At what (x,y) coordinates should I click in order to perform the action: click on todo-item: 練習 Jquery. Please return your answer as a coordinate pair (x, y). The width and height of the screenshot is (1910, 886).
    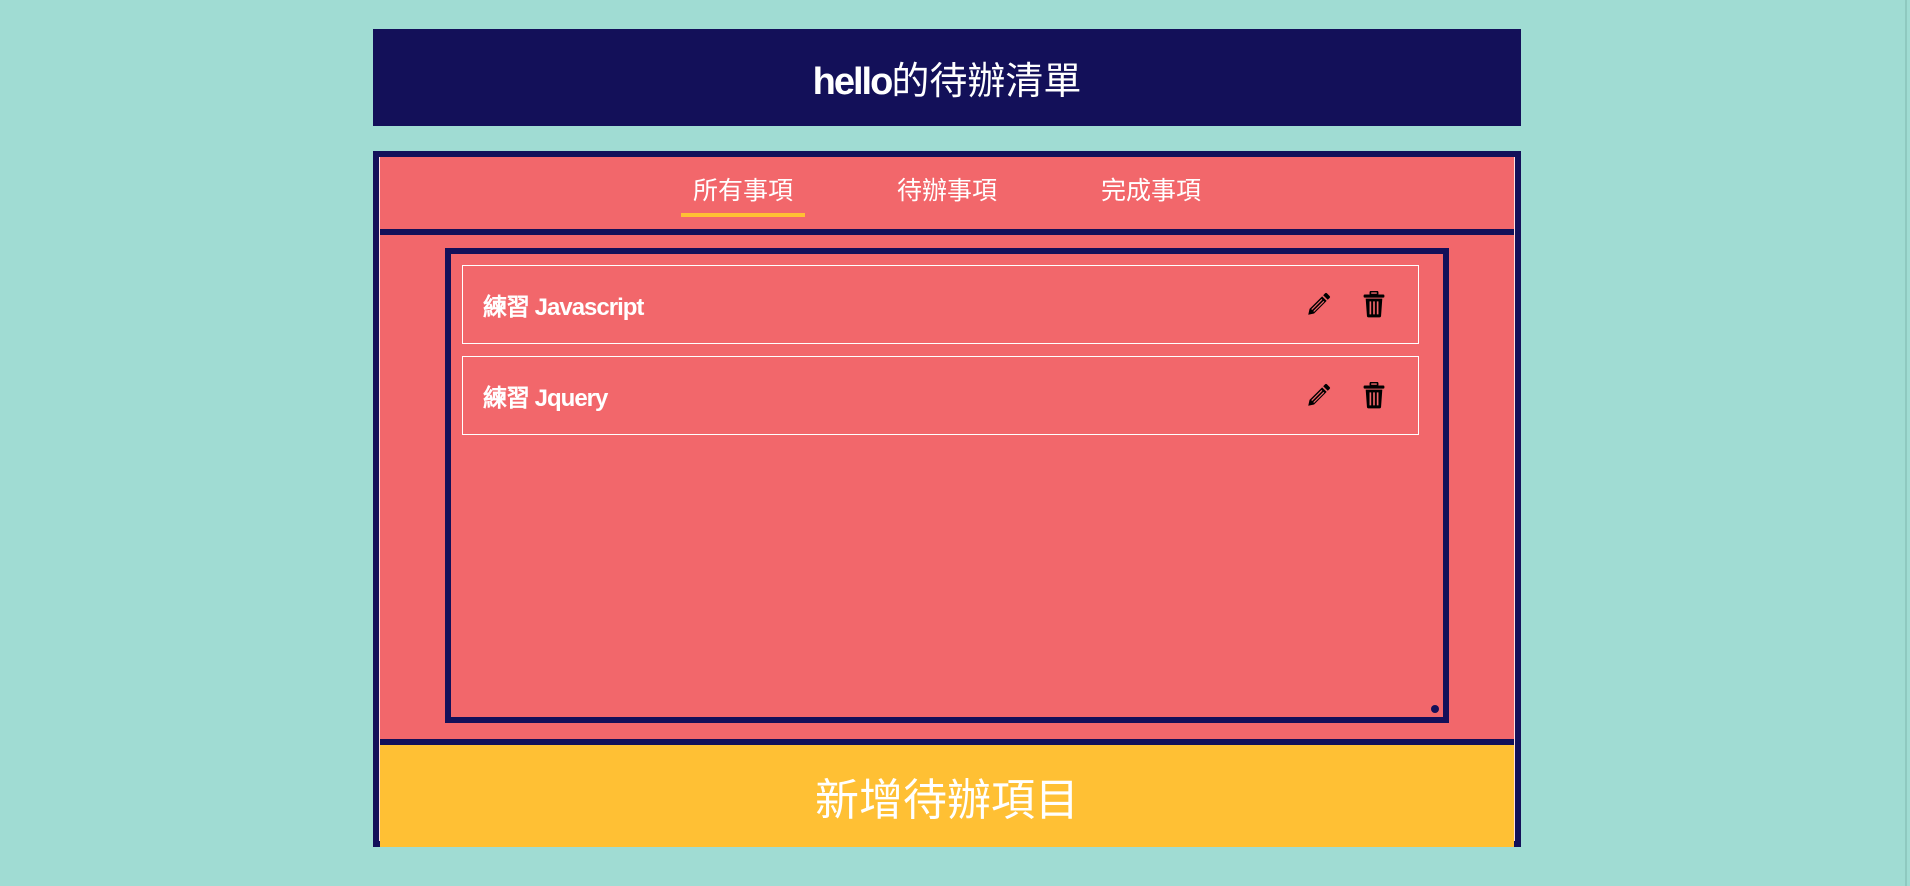
    Looking at the image, I should click on (940, 395).